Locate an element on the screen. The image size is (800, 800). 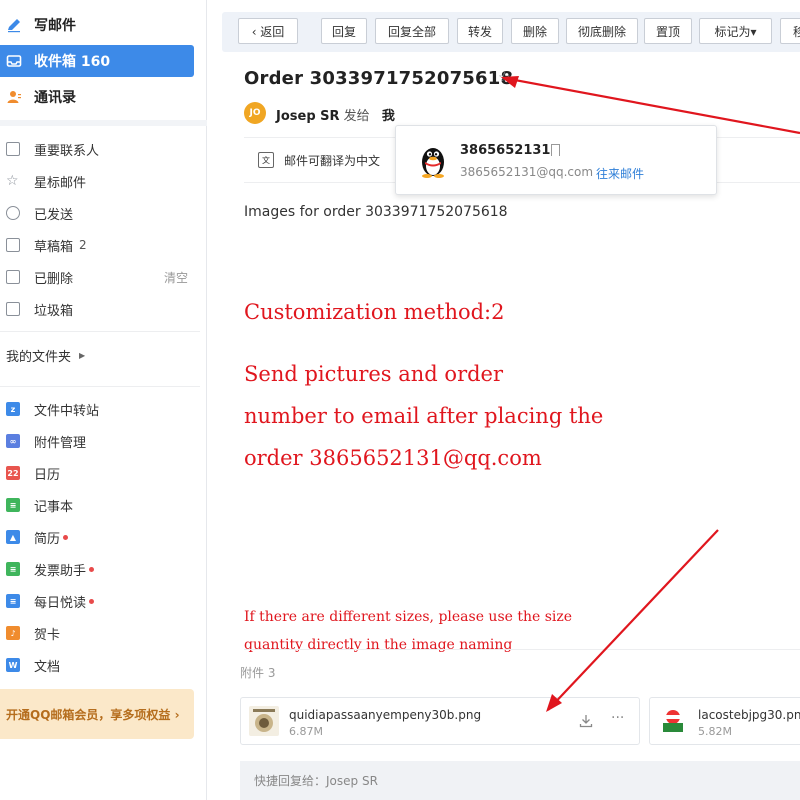
folder-label: 草稿箱 is located at coordinates (54, 247).